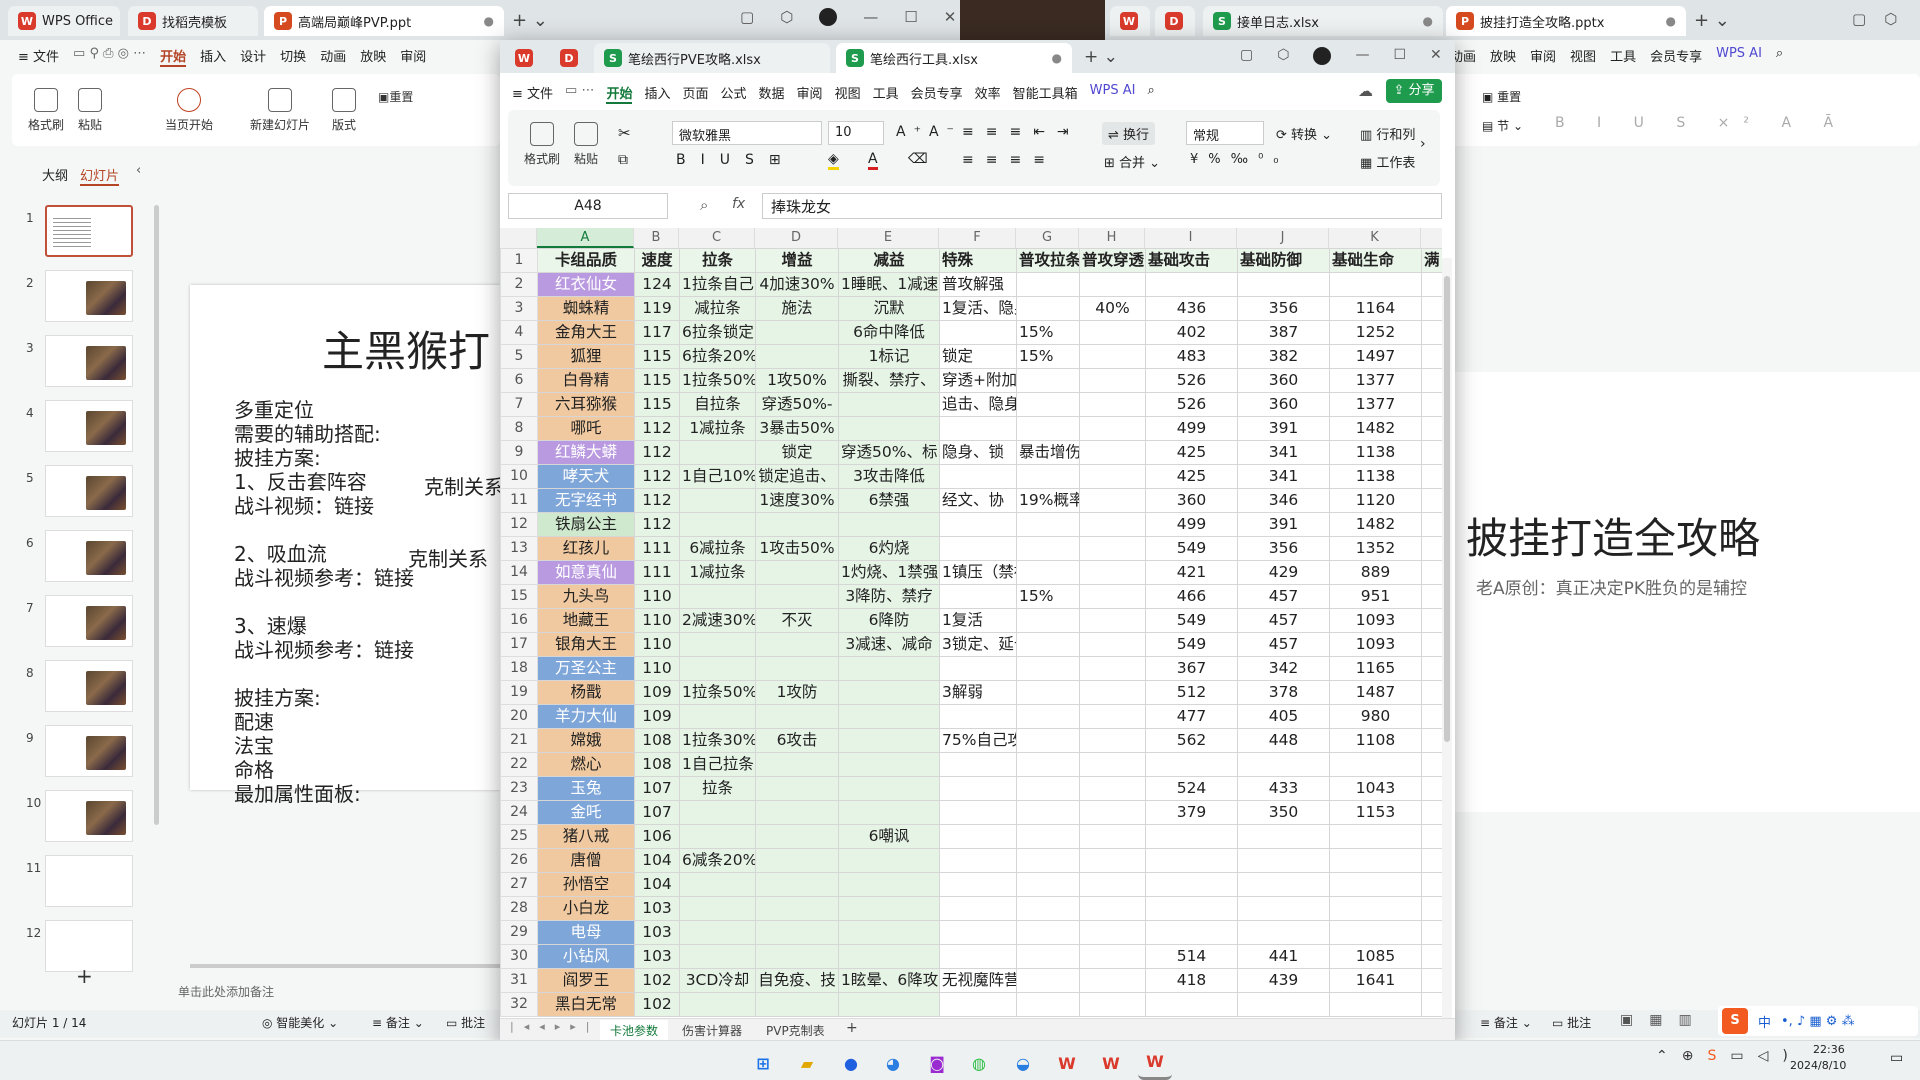  Describe the element at coordinates (1729, 1056) in the screenshot. I see `tray-icons: ⌃⊕S▭◁)` at that location.